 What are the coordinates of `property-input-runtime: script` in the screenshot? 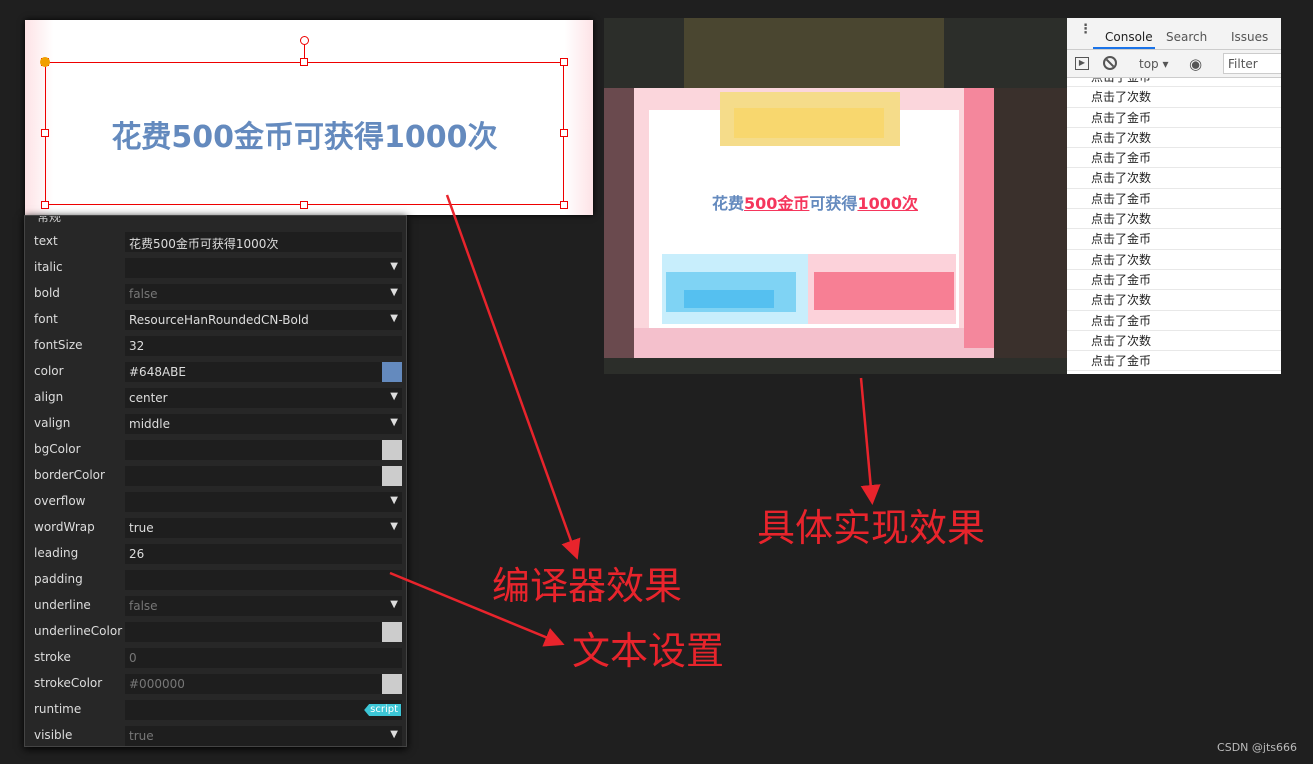 It's located at (263, 710).